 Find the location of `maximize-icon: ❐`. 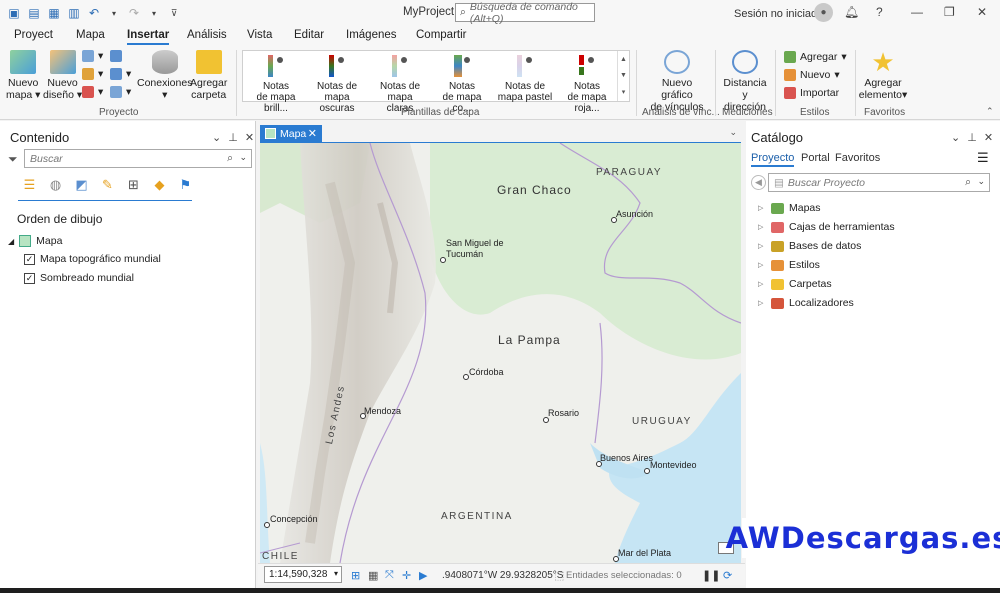

maximize-icon: ❐ is located at coordinates (949, 12).